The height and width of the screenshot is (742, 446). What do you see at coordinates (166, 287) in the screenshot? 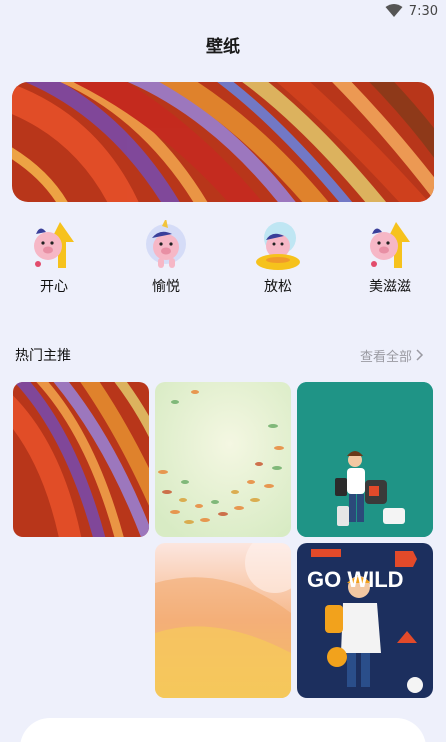
I see `category-label: 愉悦` at bounding box center [166, 287].